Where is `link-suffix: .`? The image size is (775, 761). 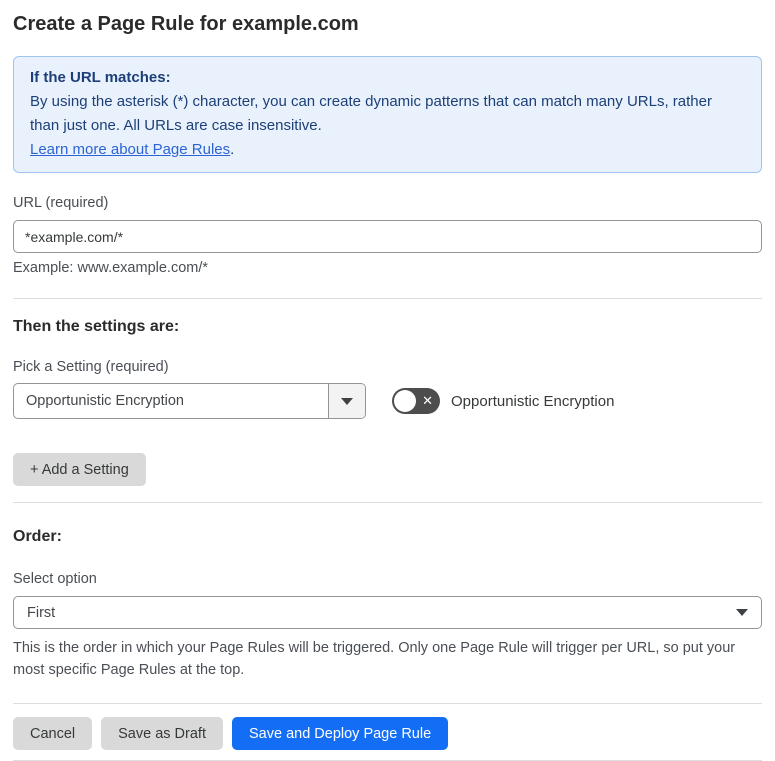
link-suffix: . is located at coordinates (232, 149).